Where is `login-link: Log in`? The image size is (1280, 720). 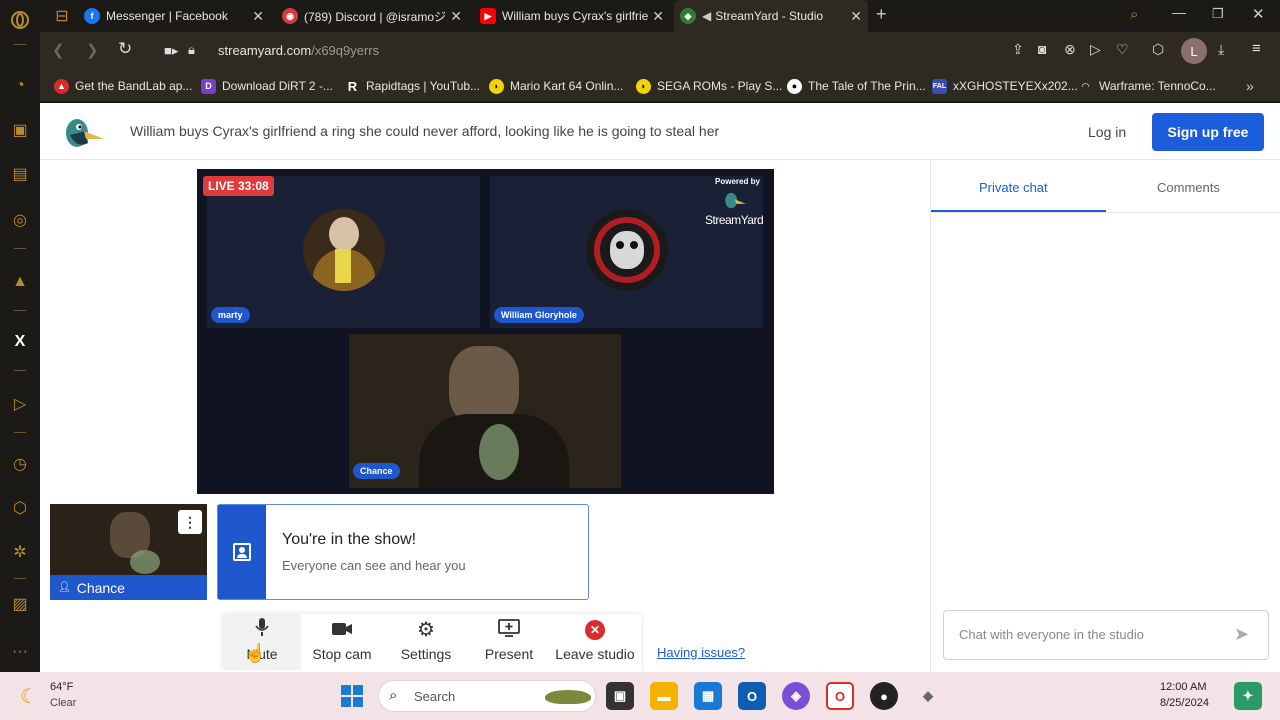 login-link: Log in is located at coordinates (1107, 132).